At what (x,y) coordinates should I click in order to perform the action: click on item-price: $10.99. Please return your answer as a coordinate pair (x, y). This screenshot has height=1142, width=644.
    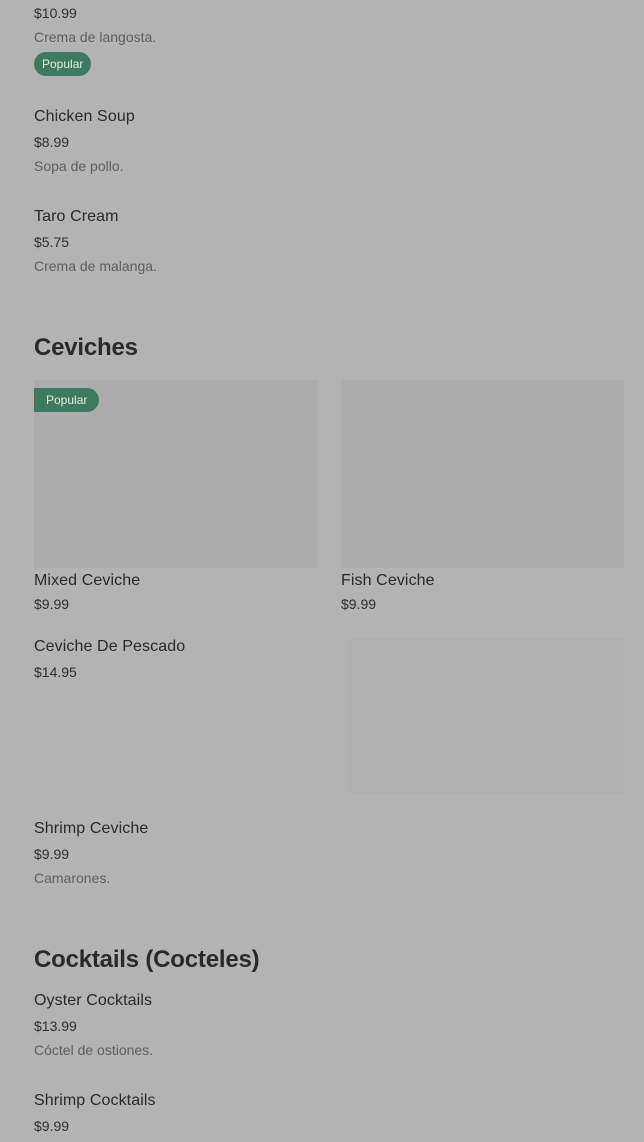
    Looking at the image, I should click on (55, 13).